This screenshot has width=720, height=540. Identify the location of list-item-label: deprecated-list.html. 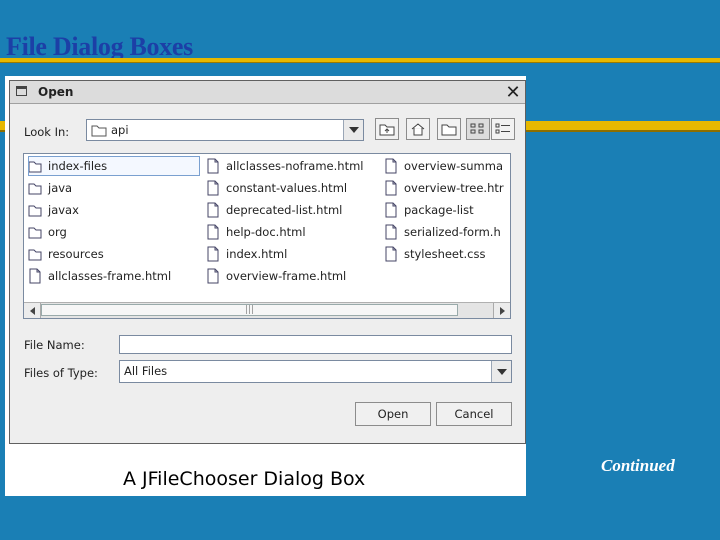
(284, 210).